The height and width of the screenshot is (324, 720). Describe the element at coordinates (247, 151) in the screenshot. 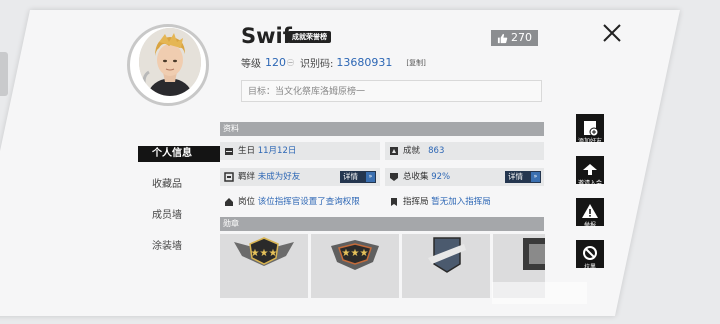

I see `birthday-label: 生日` at that location.